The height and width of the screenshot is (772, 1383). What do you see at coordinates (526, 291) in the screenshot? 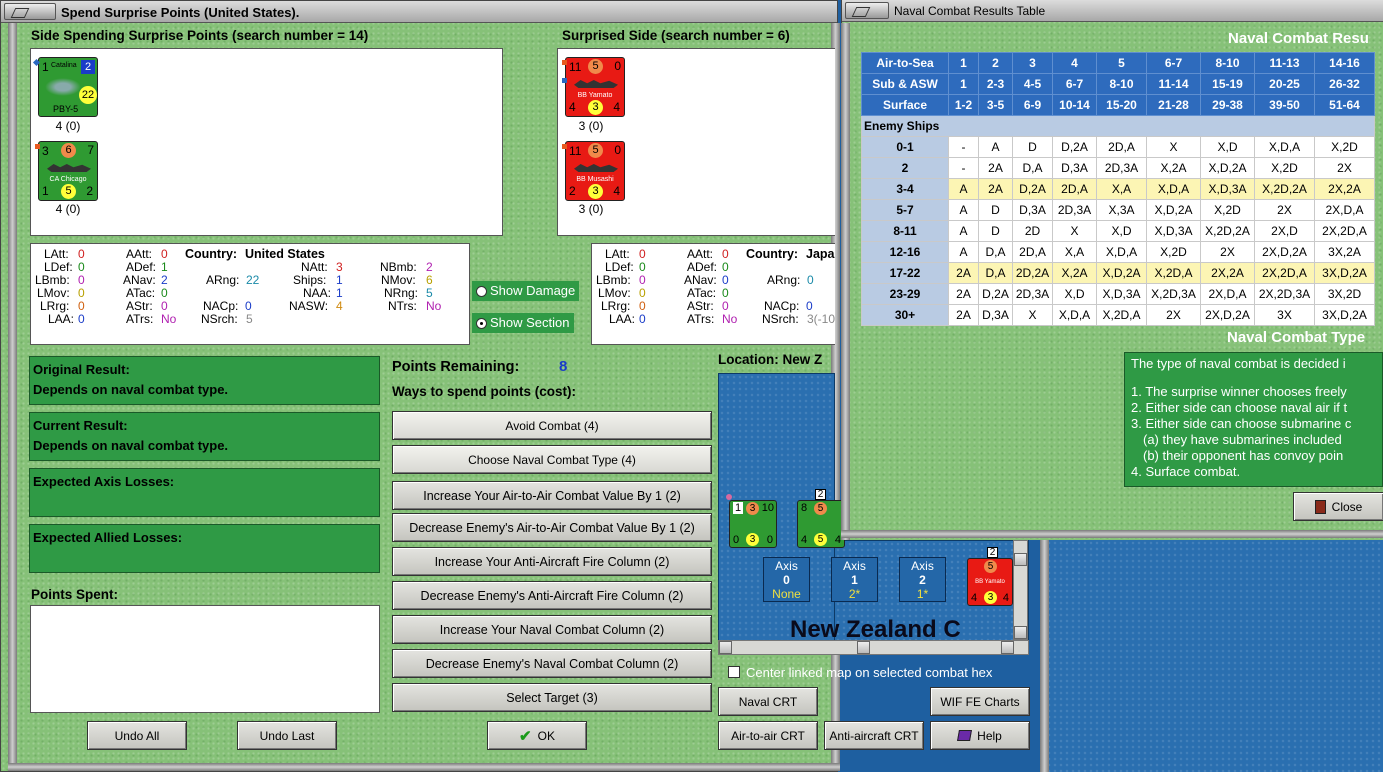
I see `show-damage-radio: Show Damage` at bounding box center [526, 291].